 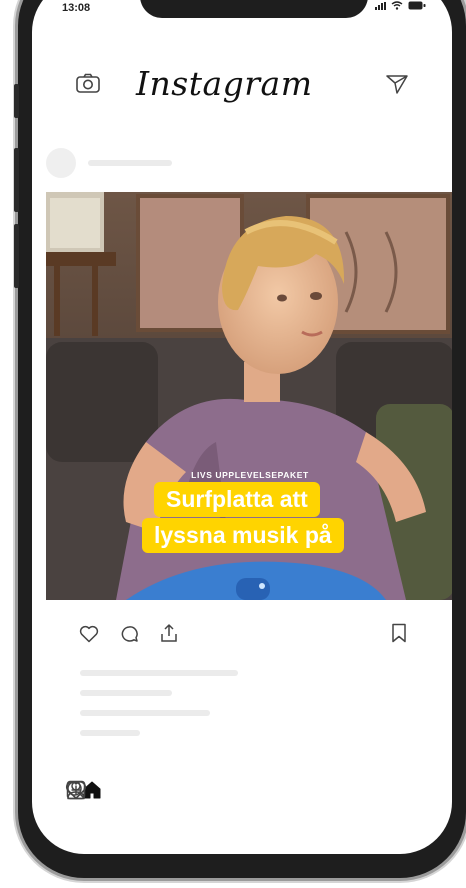 What do you see at coordinates (61, 163) in the screenshot?
I see `avatar` at bounding box center [61, 163].